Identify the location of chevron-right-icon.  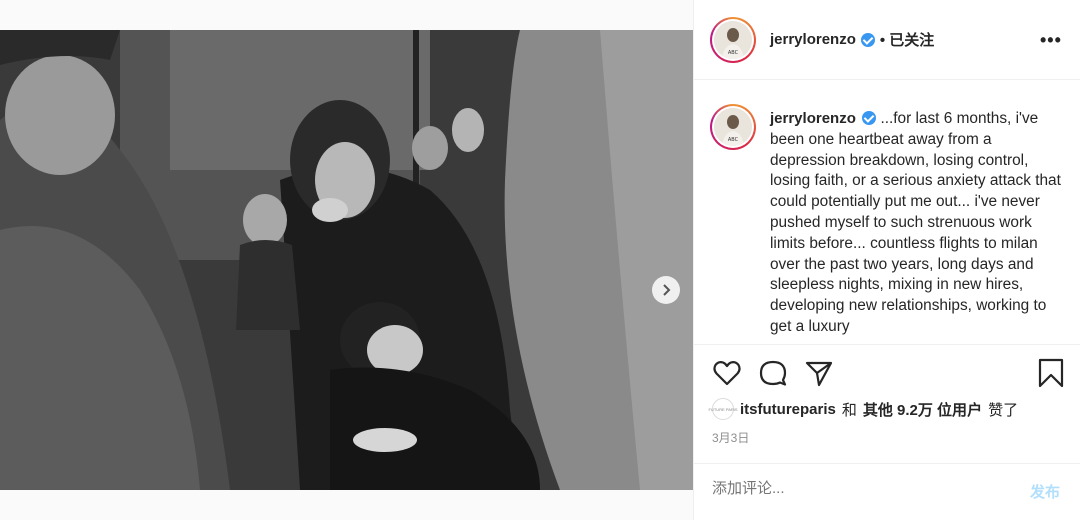
(667, 290).